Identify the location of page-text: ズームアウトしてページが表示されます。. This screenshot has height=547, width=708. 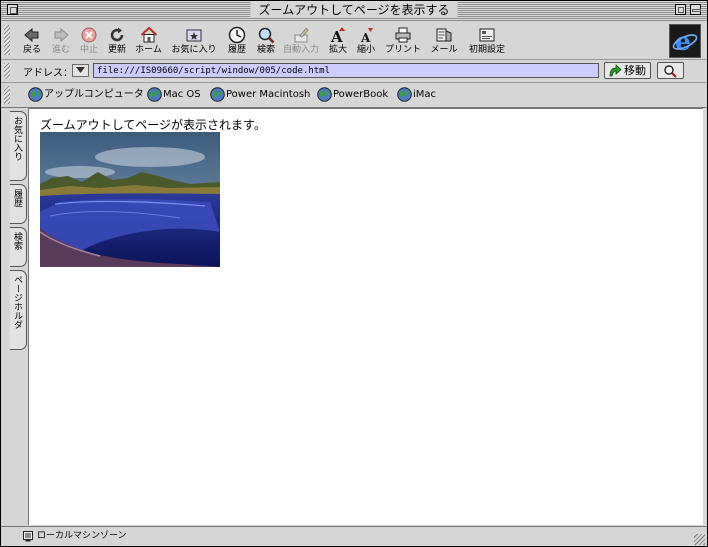
(153, 125).